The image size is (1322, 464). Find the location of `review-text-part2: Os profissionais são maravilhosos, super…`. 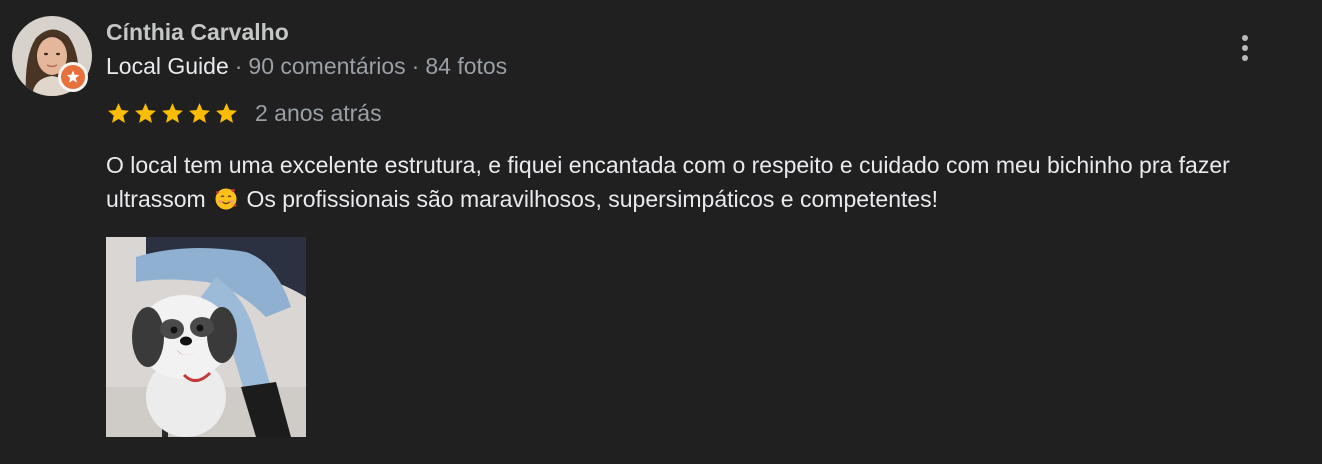

review-text-part2: Os profissionais são maravilhosos, super… is located at coordinates (592, 199).